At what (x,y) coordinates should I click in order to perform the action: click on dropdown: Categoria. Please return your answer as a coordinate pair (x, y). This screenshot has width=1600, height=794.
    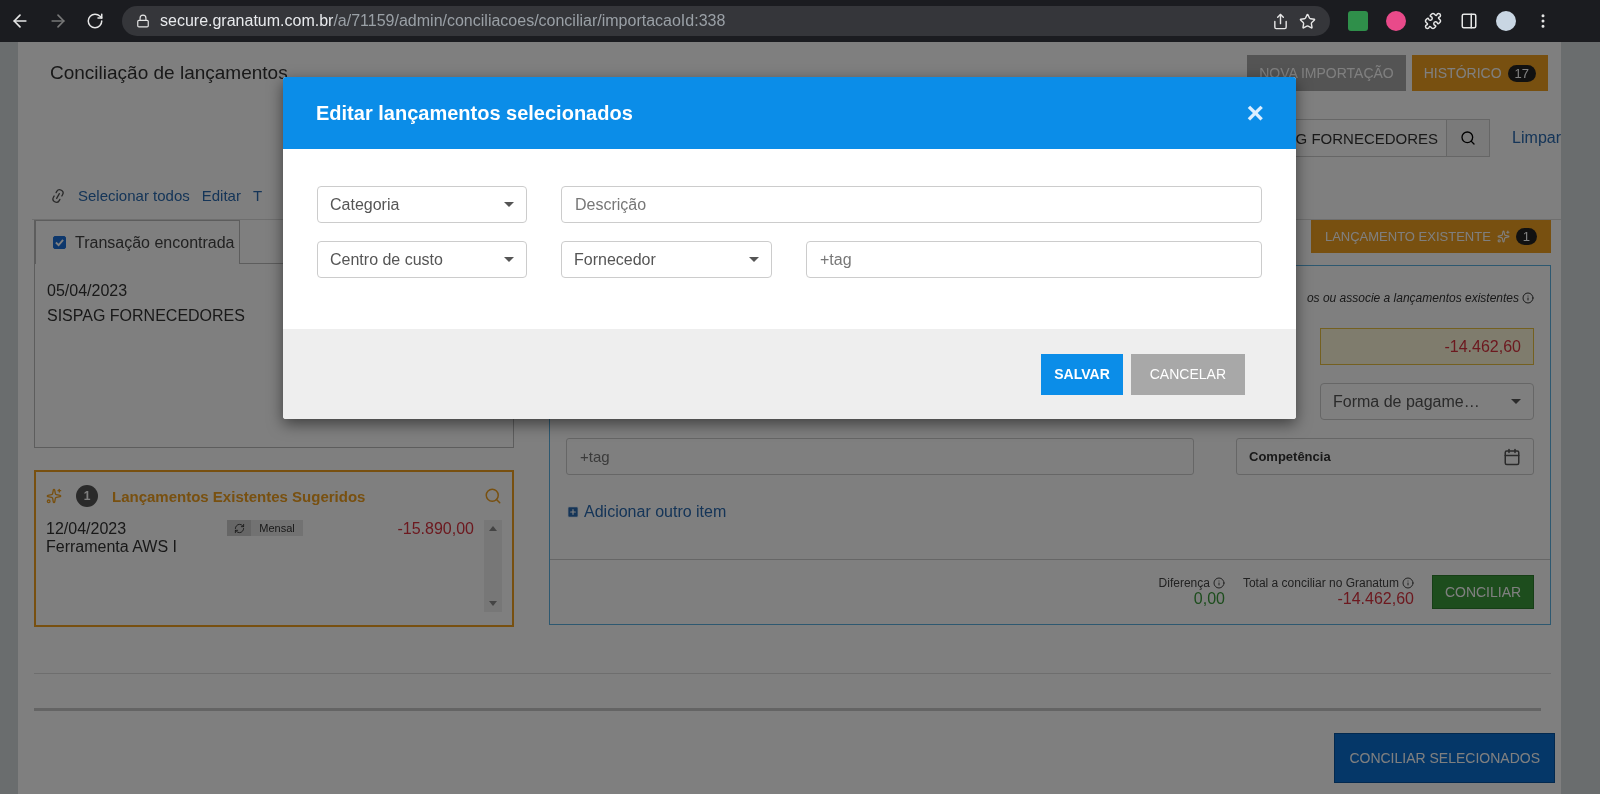
    Looking at the image, I should click on (422, 204).